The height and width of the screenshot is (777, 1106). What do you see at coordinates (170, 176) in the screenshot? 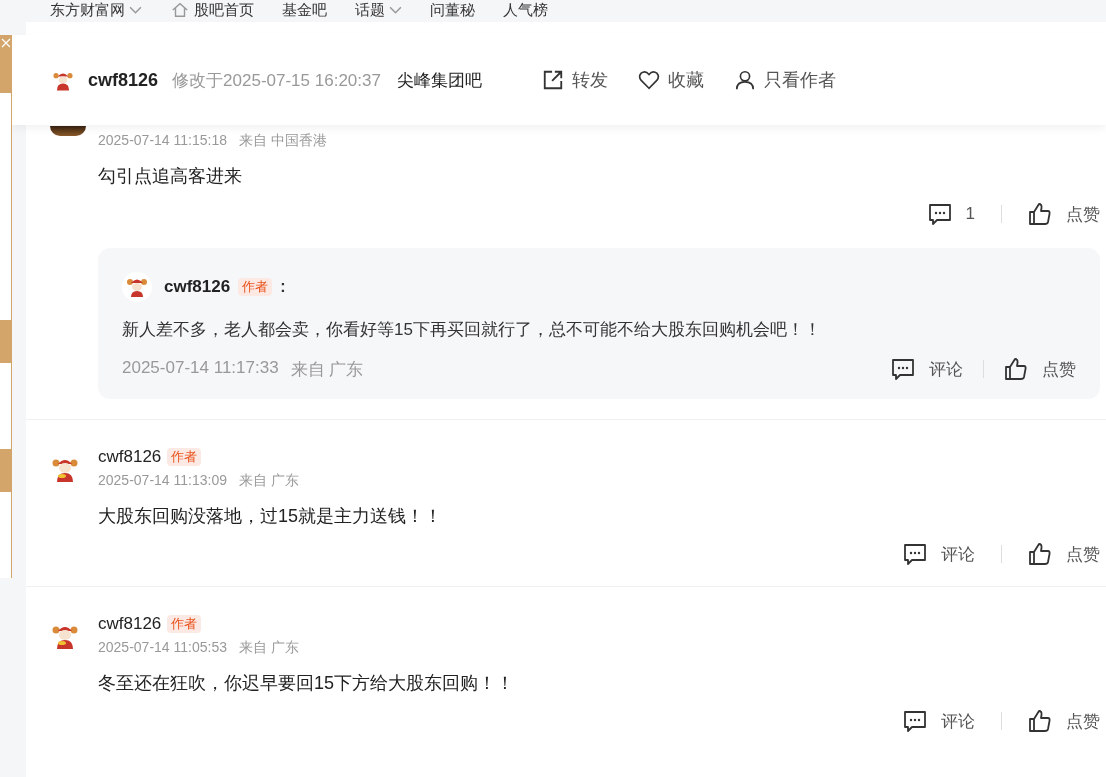
I see `comment-text: 勾引点追高客进来` at bounding box center [170, 176].